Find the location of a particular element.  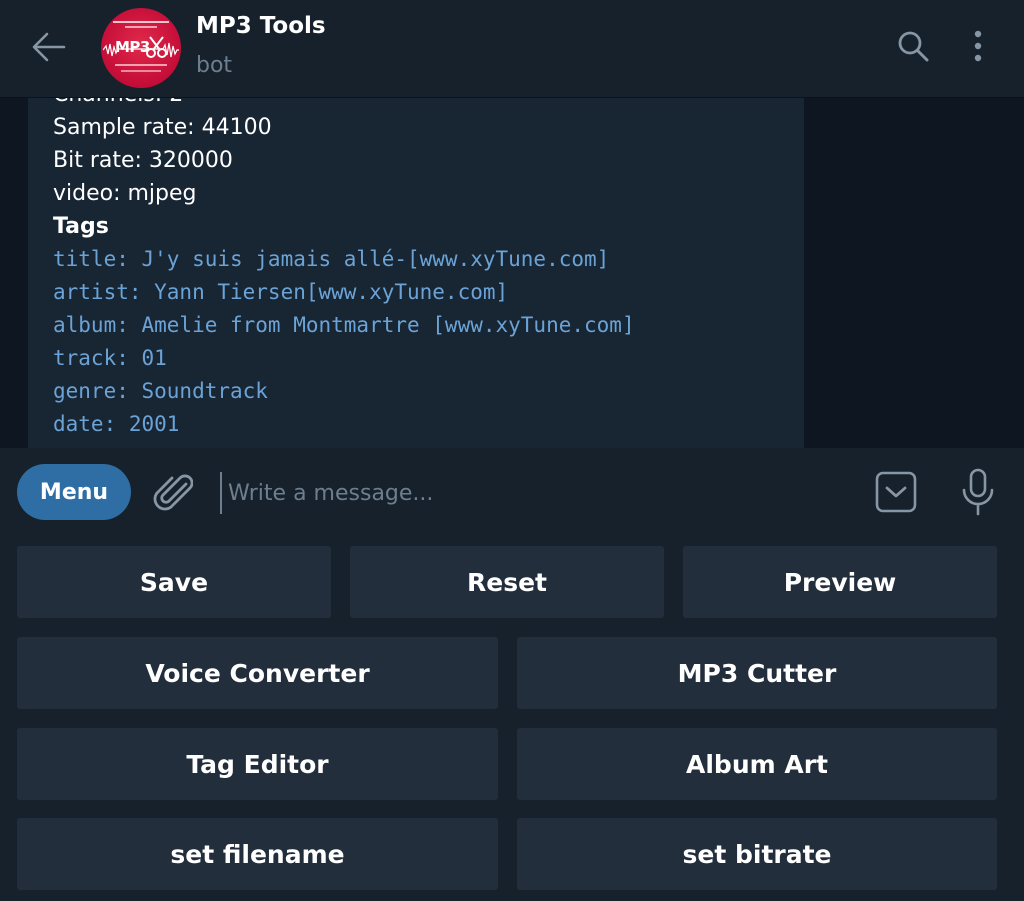

attach-button is located at coordinates (173, 493).